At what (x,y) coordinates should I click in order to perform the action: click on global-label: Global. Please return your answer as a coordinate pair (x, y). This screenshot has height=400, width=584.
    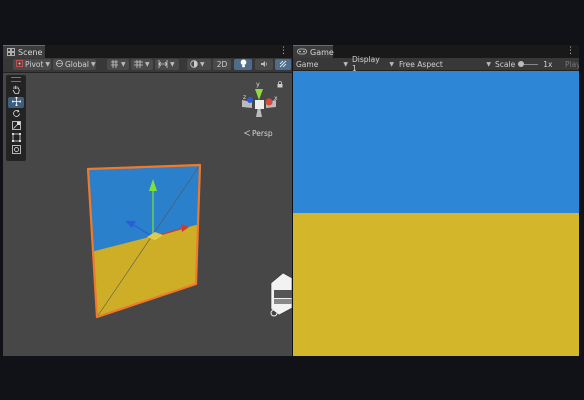
    Looking at the image, I should click on (77, 64).